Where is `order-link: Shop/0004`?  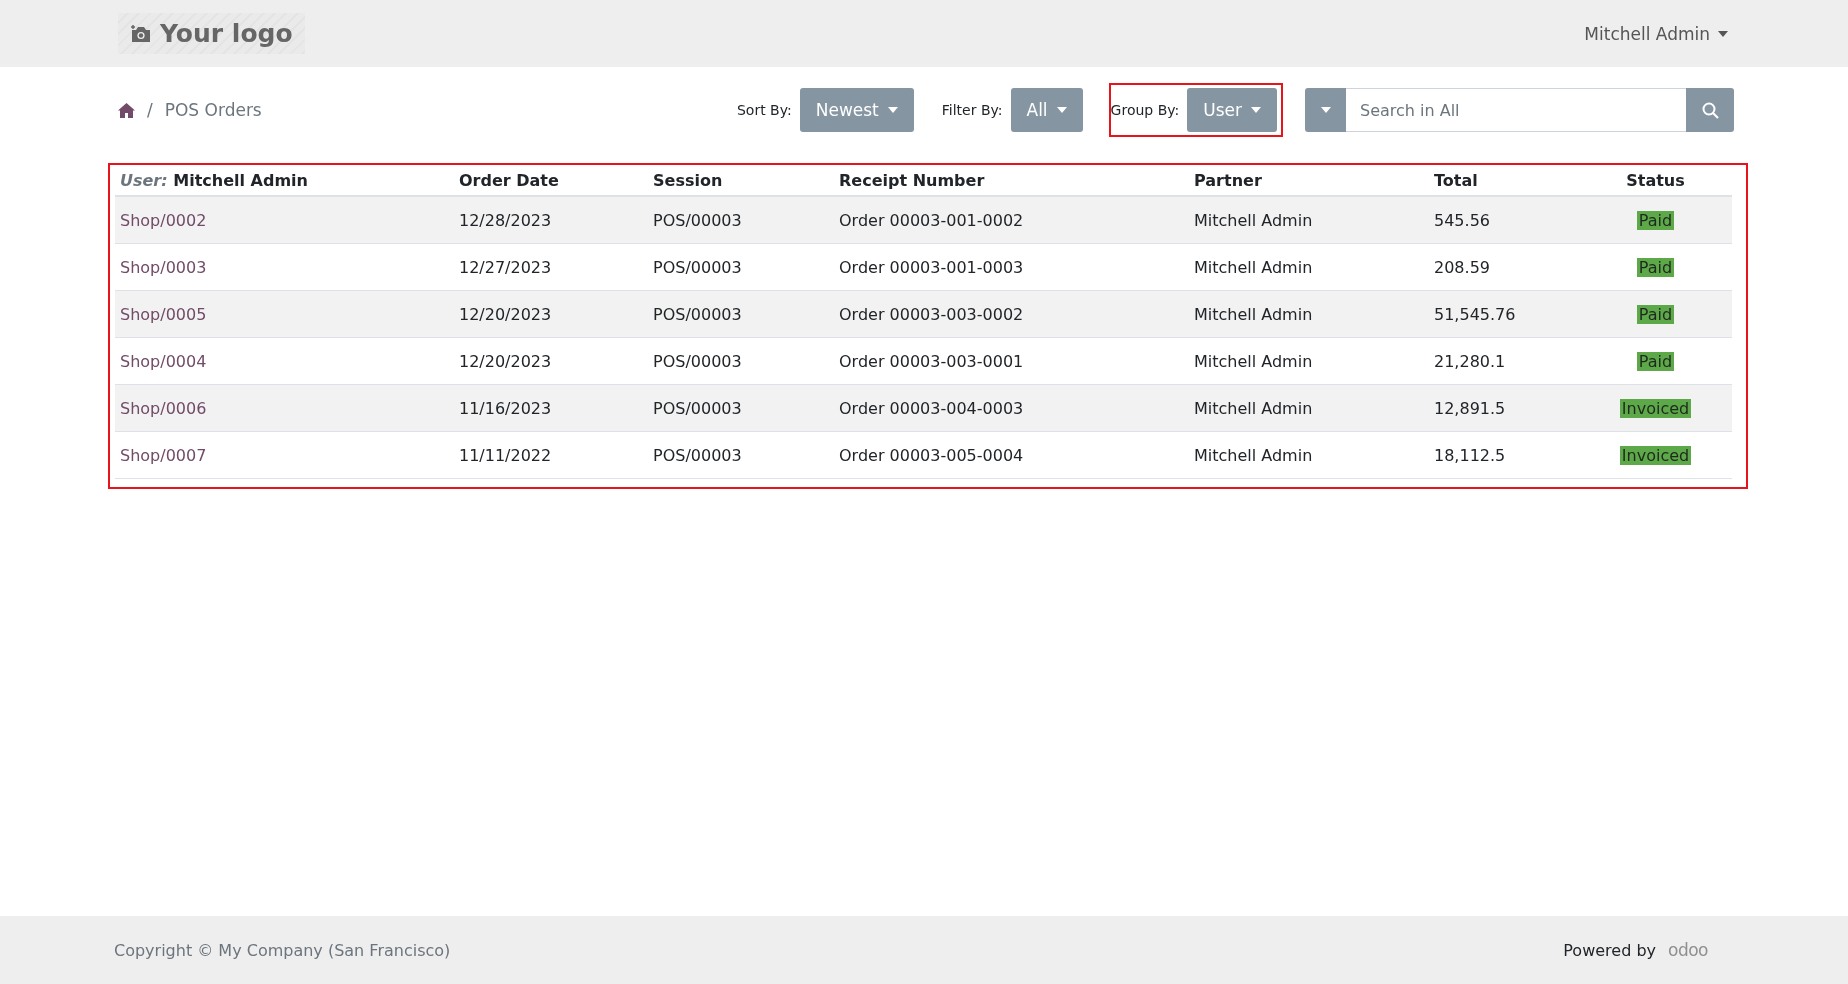 order-link: Shop/0004 is located at coordinates (163, 361).